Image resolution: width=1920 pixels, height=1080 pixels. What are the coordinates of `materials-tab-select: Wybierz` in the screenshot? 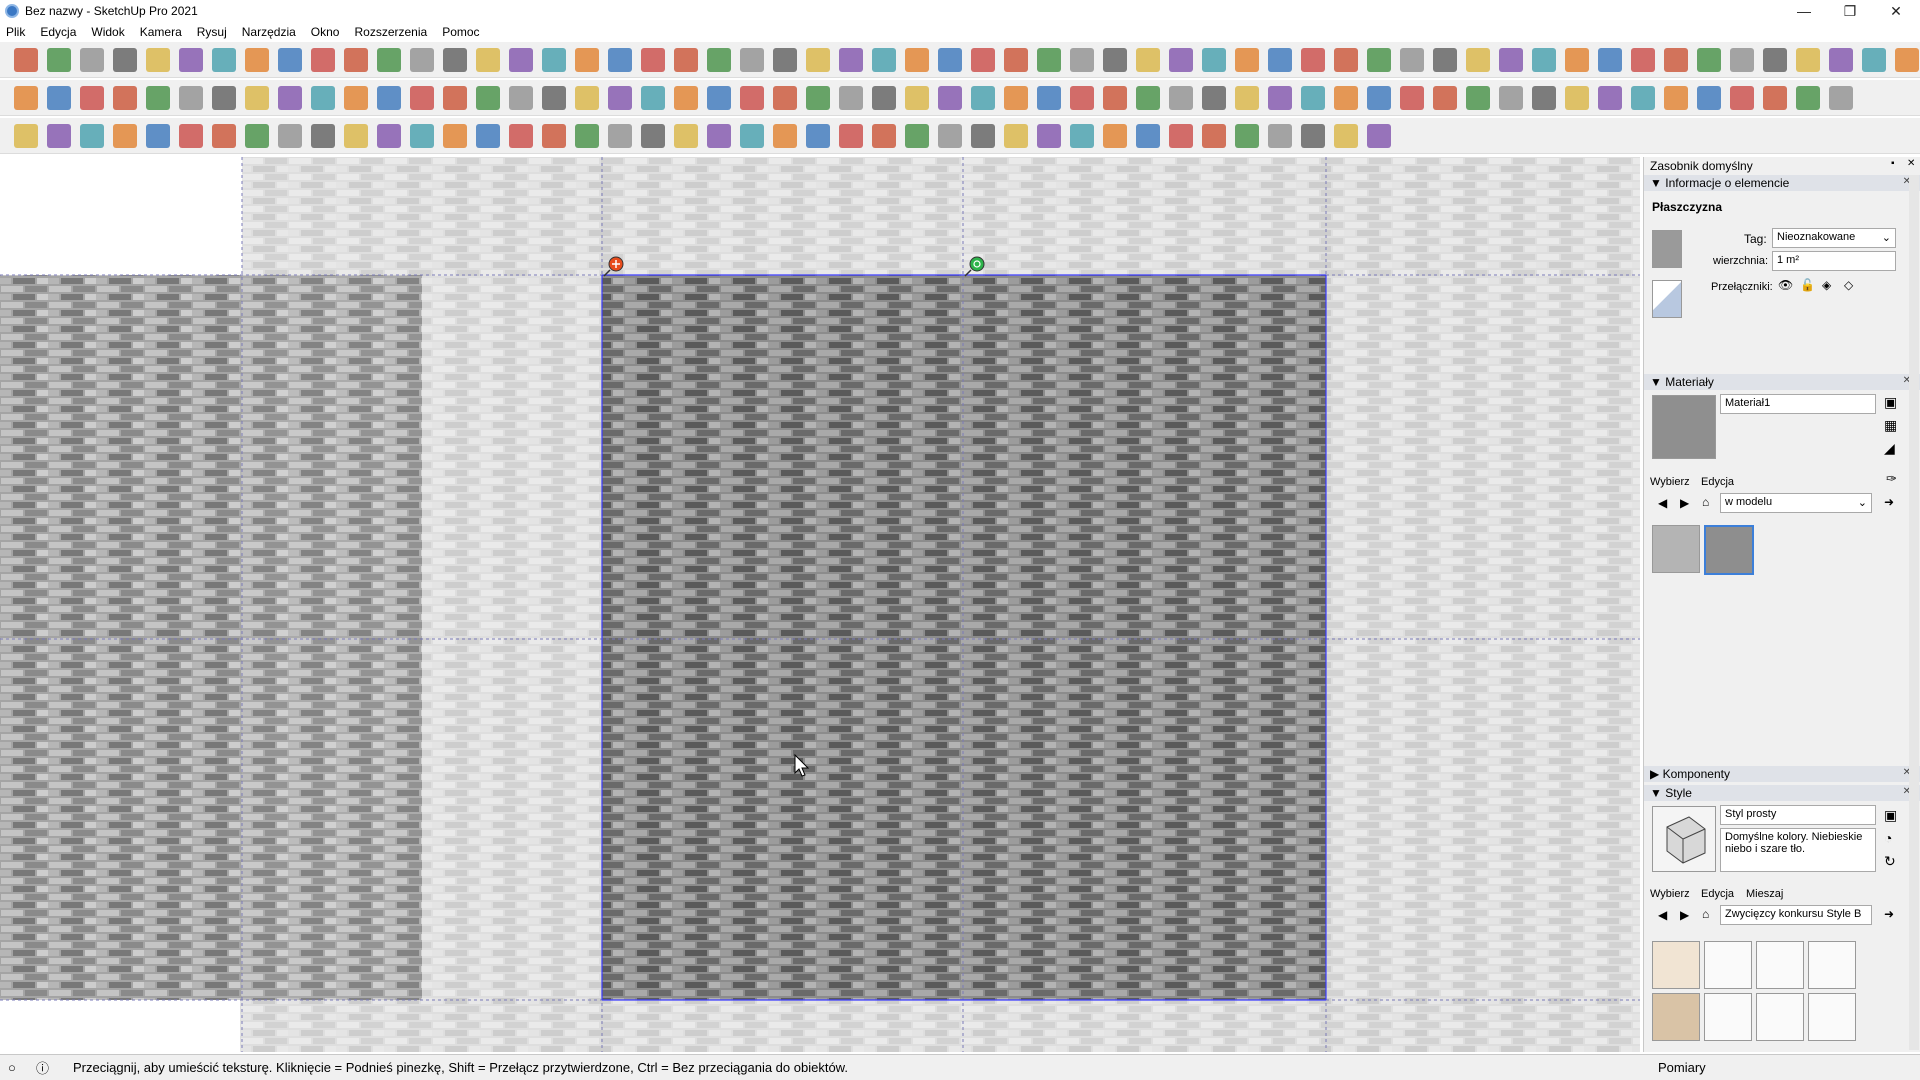 It's located at (1670, 482).